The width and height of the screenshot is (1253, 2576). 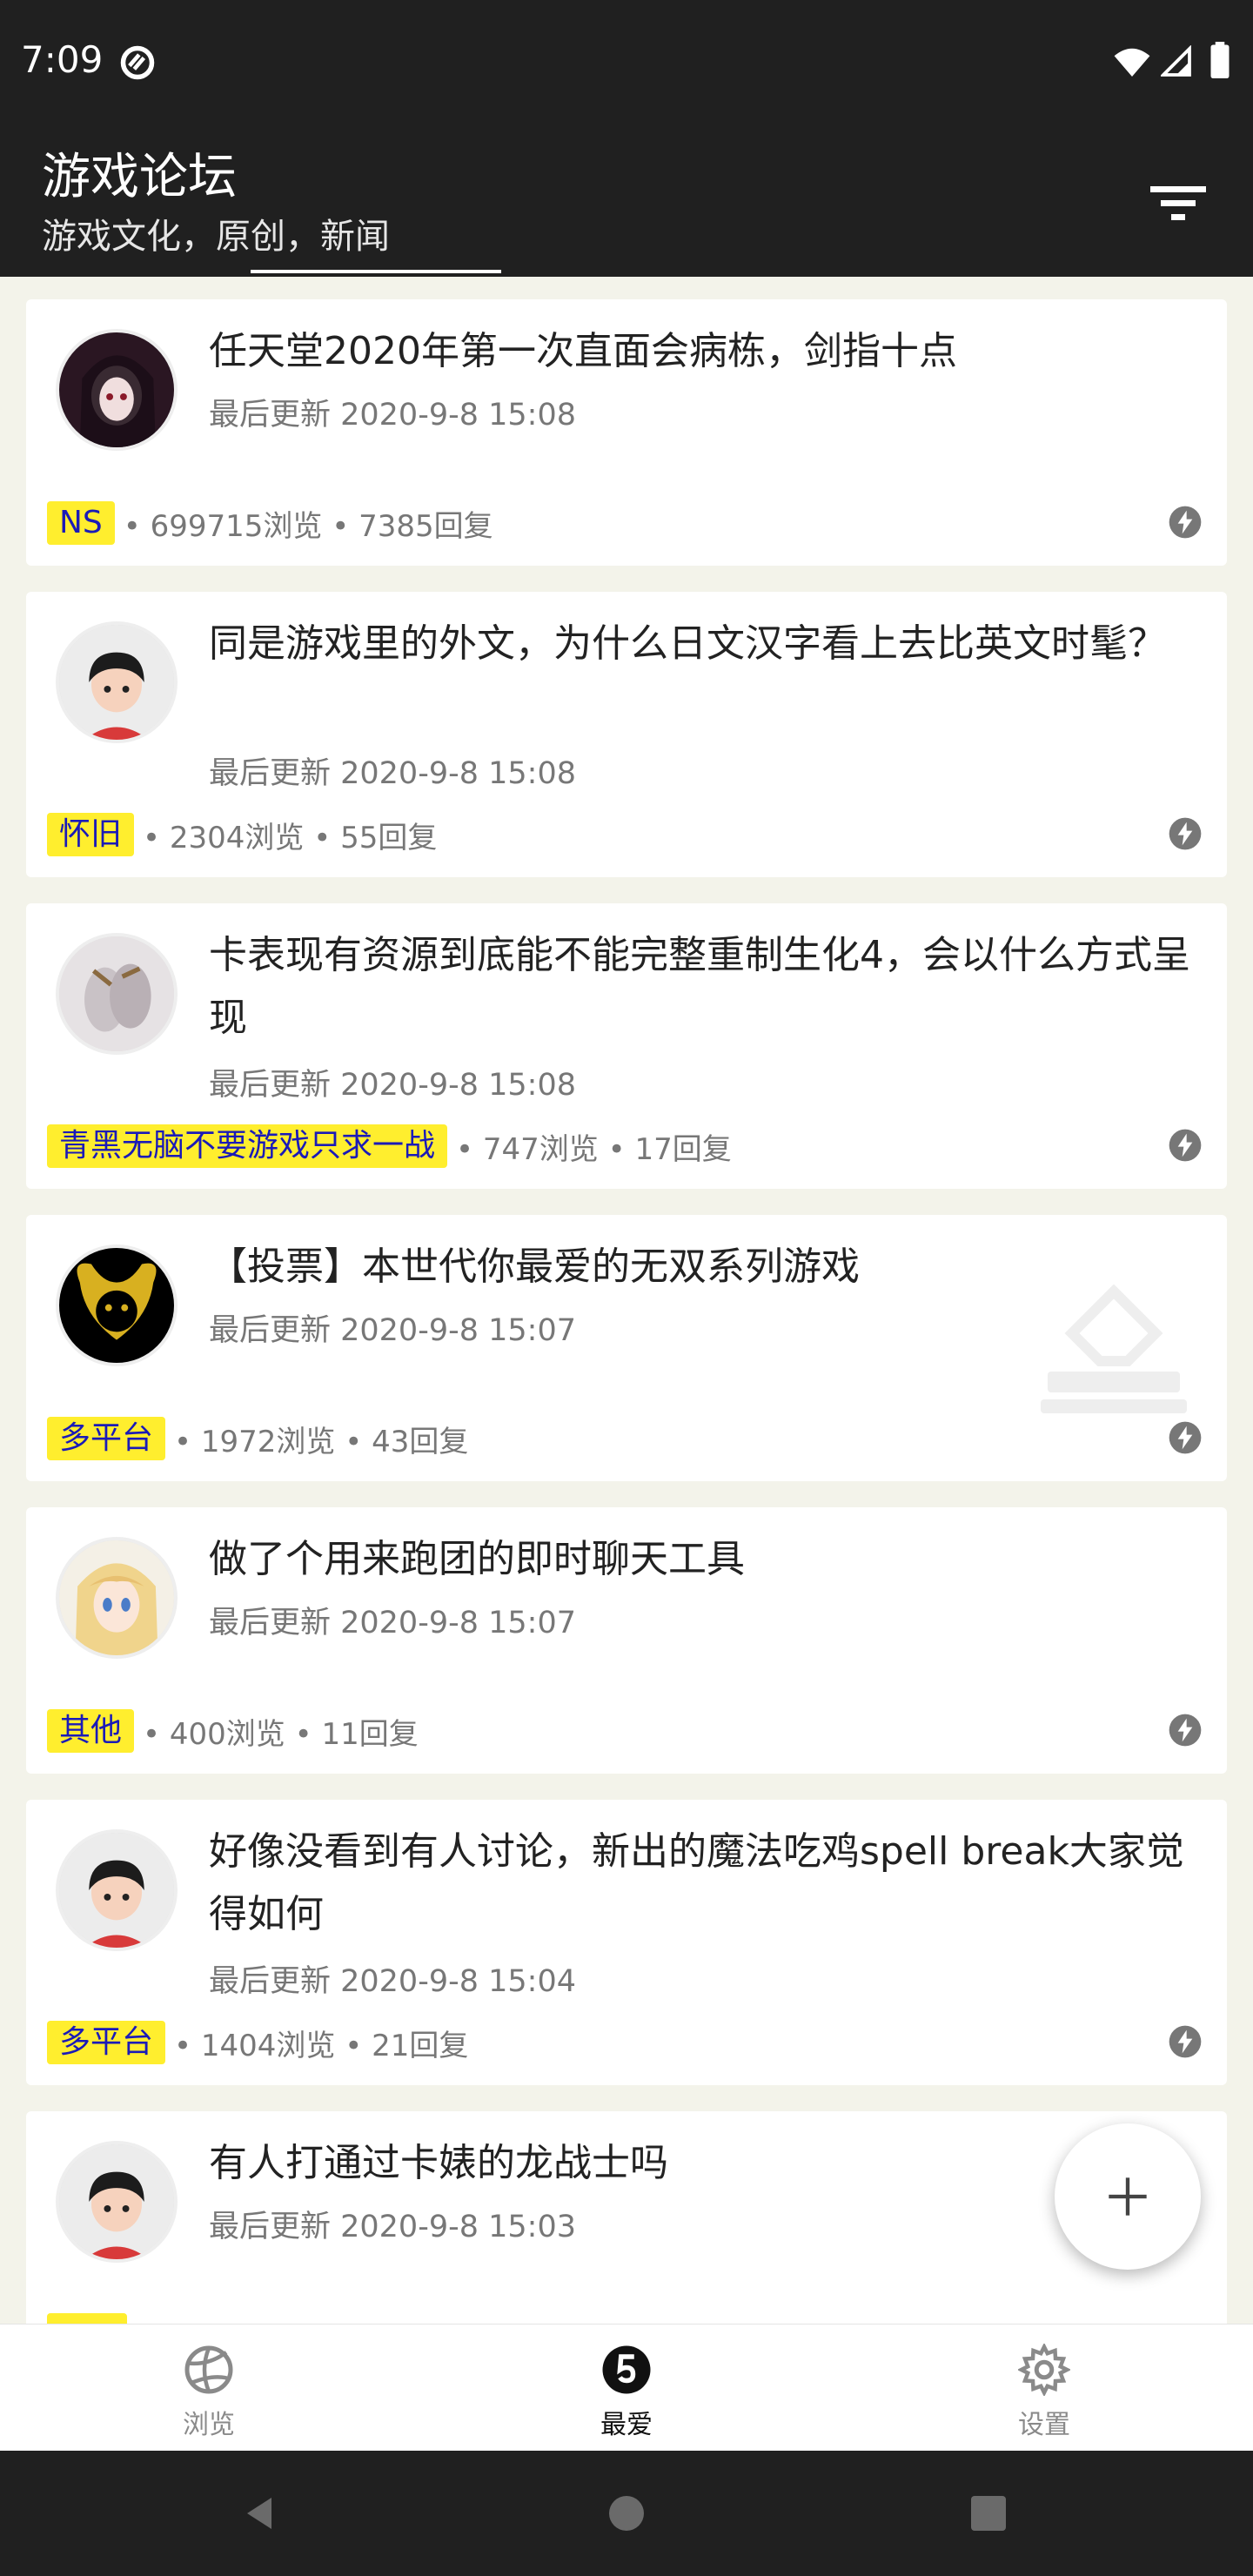 What do you see at coordinates (705, 644) in the screenshot?
I see `post-title: 同是游戏里的外文，为什么日文汉字看上去比英文时髦？` at bounding box center [705, 644].